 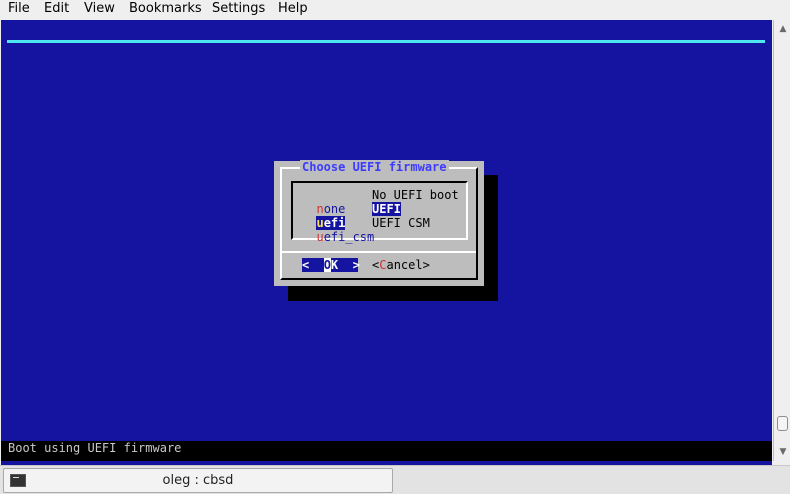 I want to click on option-uefi-csm: uefi_csm, so click(x=338, y=230).